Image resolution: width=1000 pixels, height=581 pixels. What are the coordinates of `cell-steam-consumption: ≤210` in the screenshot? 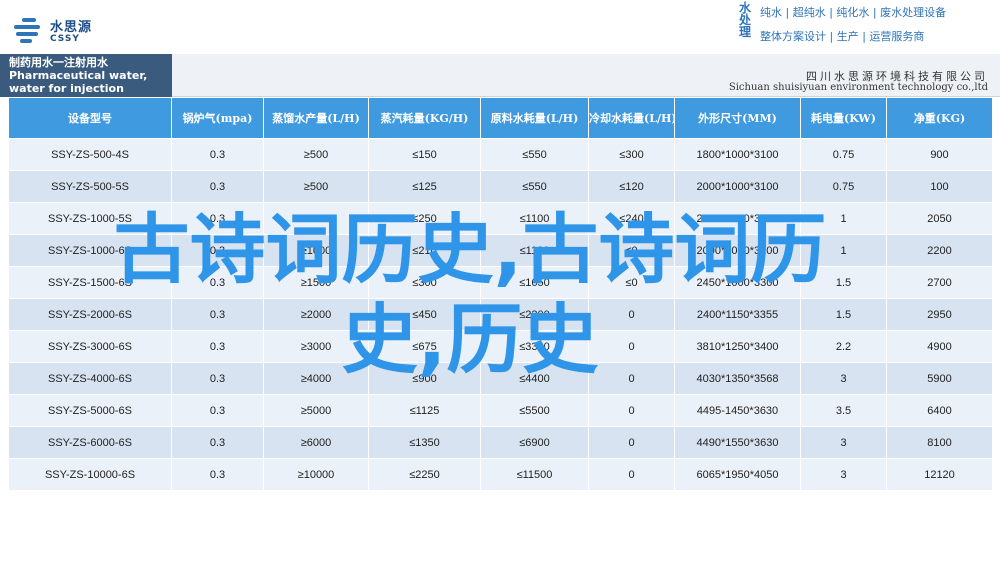 It's located at (424, 250).